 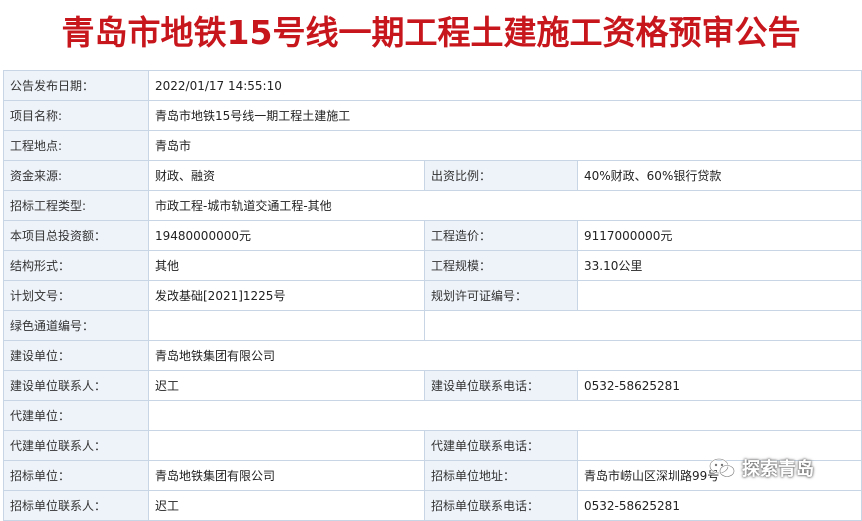 What do you see at coordinates (76, 385) in the screenshot?
I see `field-label: 建设单位联系人：` at bounding box center [76, 385].